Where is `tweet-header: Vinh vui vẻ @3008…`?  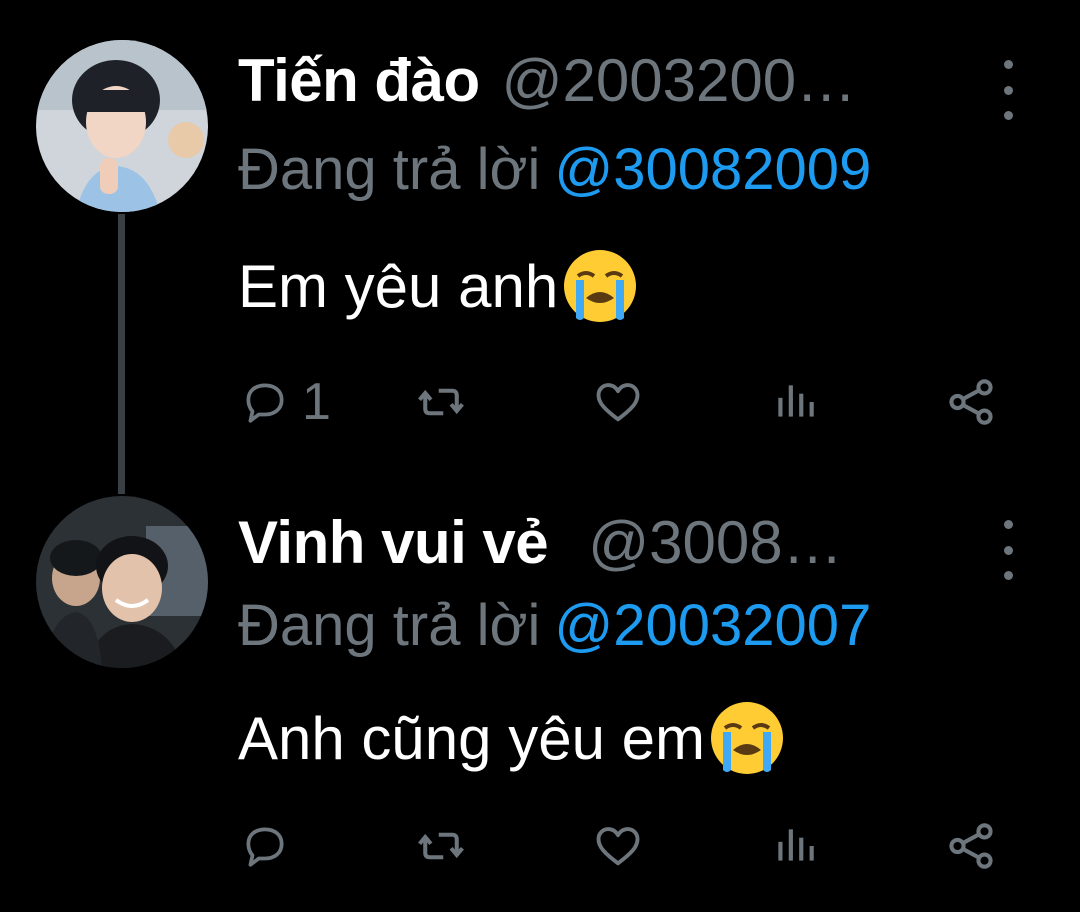 tweet-header: Vinh vui vẻ @3008… is located at coordinates (540, 542).